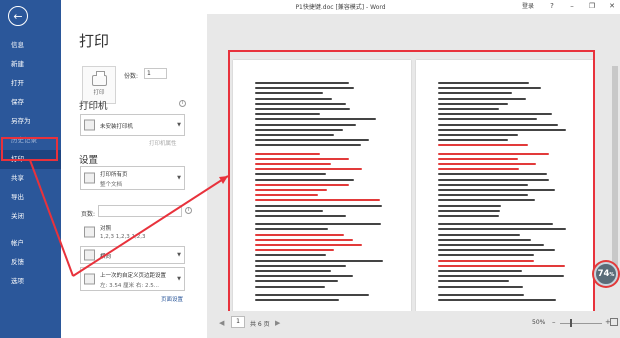 This screenshot has height=338, width=620. What do you see at coordinates (111, 185) in the screenshot?
I see `print-range-subtitle: 整个文档` at bounding box center [111, 185].